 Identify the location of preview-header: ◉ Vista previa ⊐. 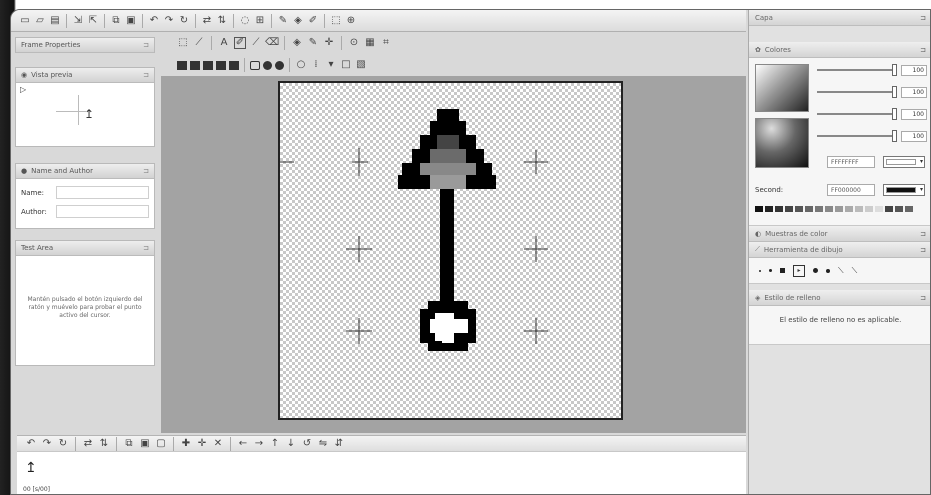
(85, 75).